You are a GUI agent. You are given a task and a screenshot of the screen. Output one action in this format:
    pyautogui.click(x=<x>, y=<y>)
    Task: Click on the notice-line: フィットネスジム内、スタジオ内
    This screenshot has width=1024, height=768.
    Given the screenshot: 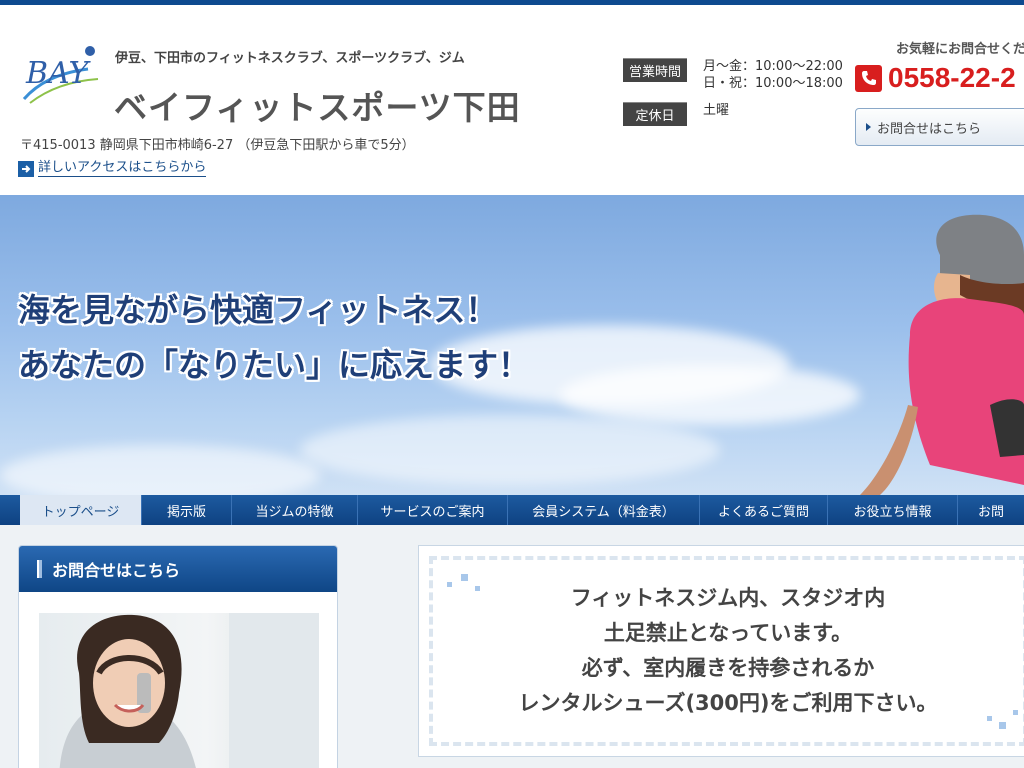 What is the action you would take?
    pyautogui.click(x=728, y=598)
    